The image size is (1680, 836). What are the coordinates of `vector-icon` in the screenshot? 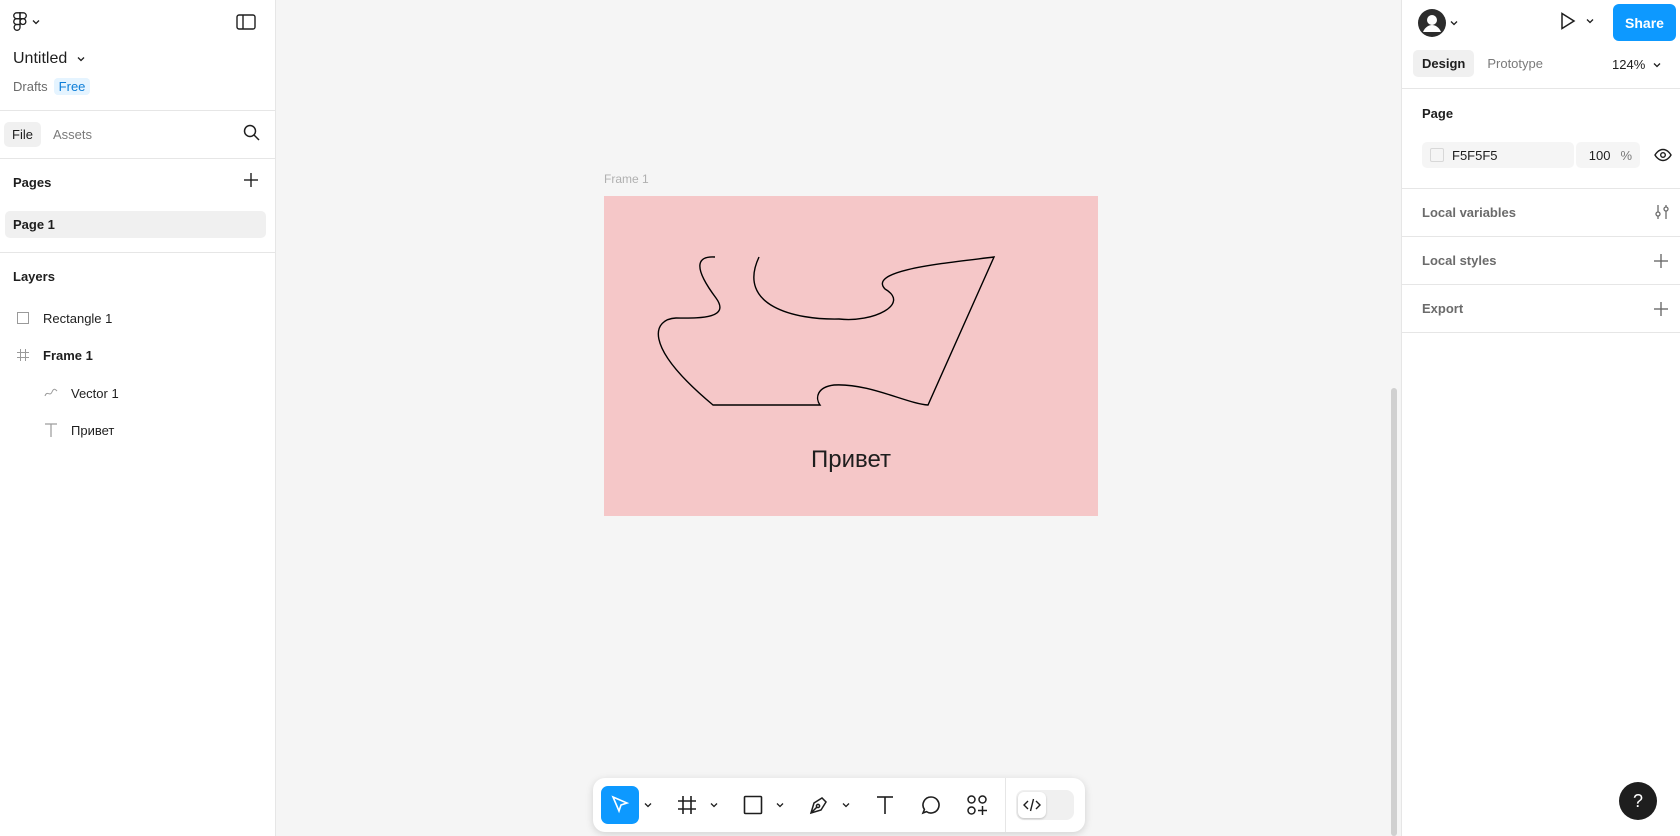 It's located at (51, 393).